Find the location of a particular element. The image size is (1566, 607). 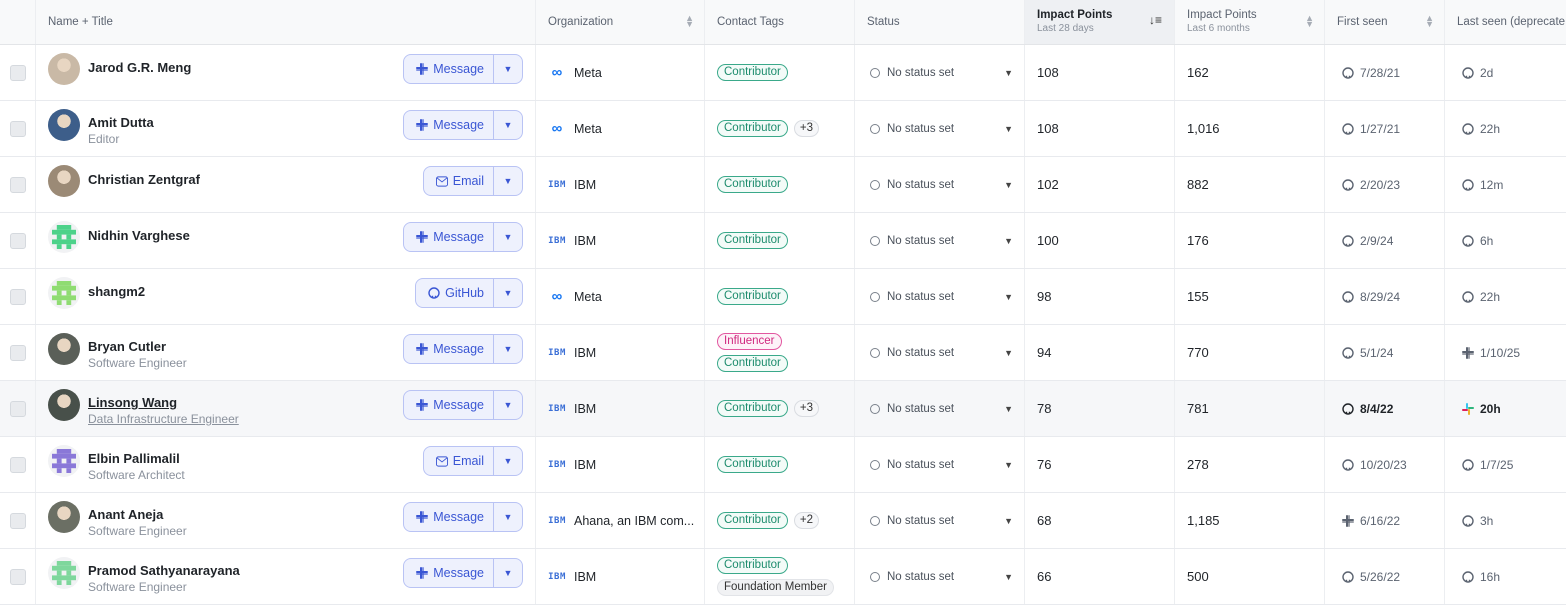

person-name: Anant Aneja is located at coordinates (137, 515).